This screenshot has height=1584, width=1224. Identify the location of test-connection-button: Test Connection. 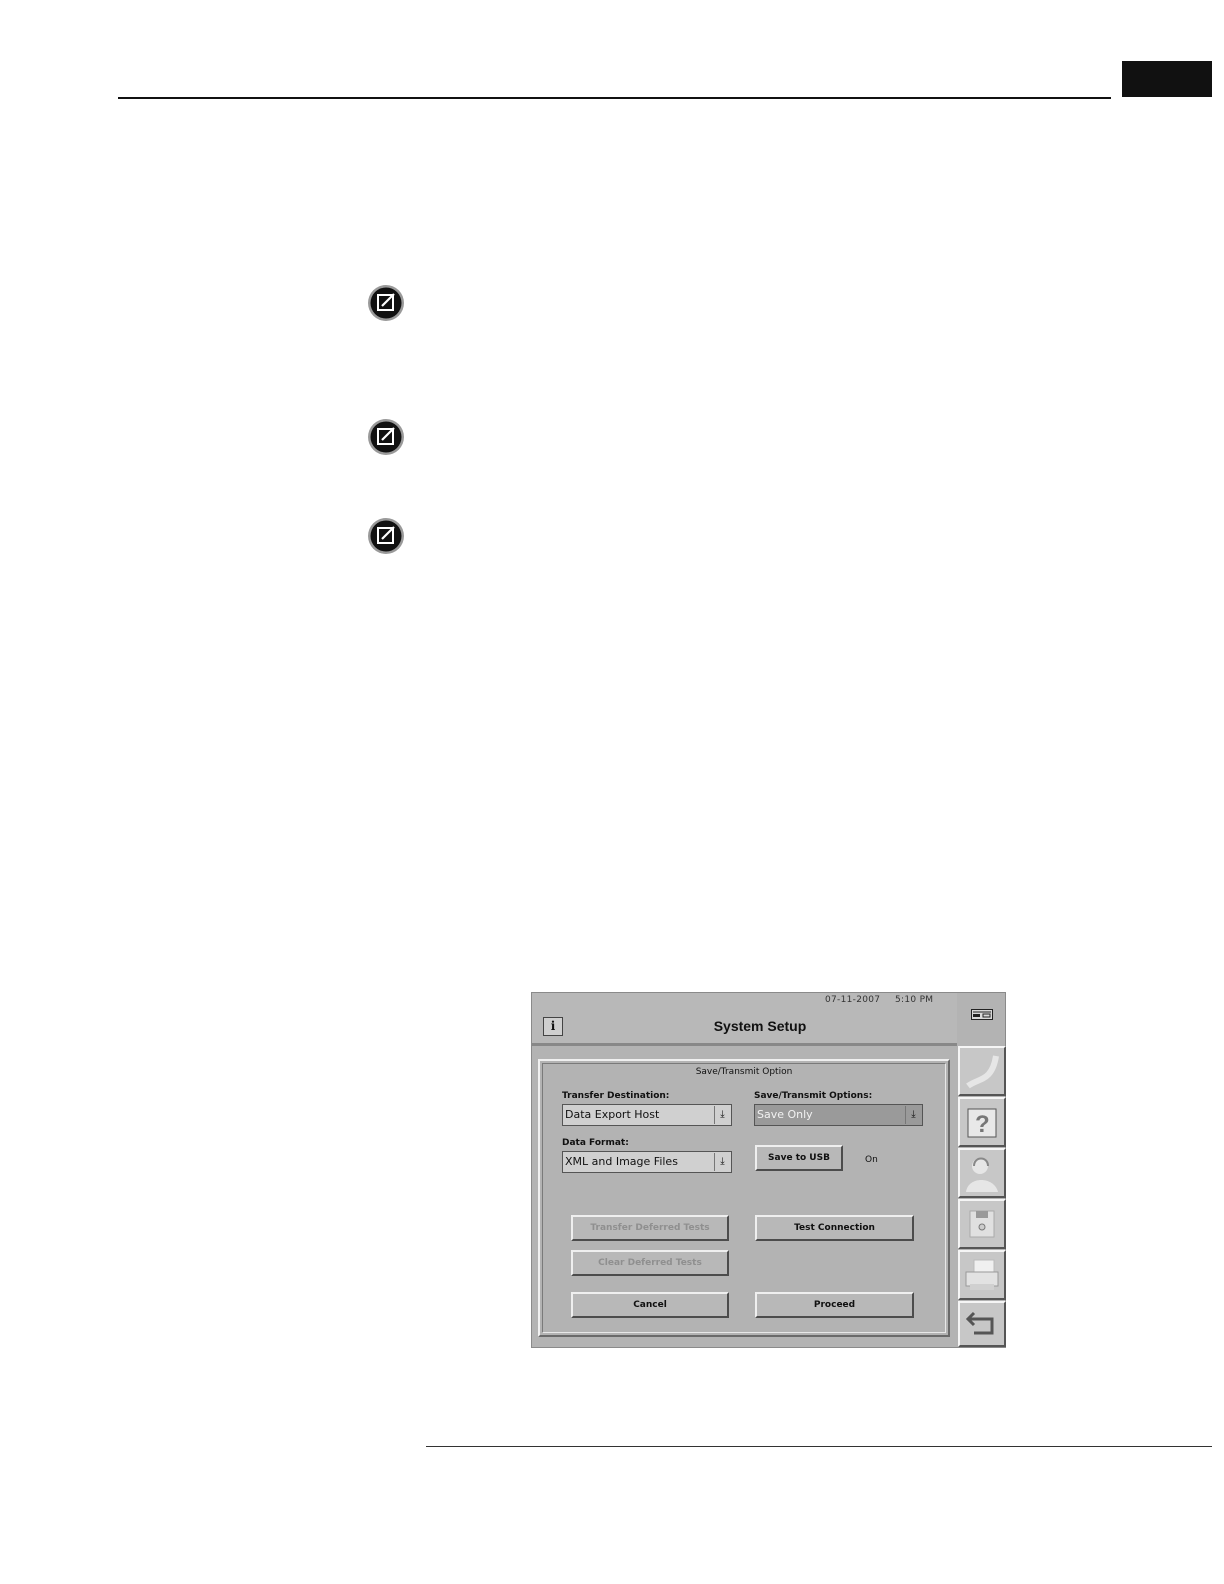
(834, 1228).